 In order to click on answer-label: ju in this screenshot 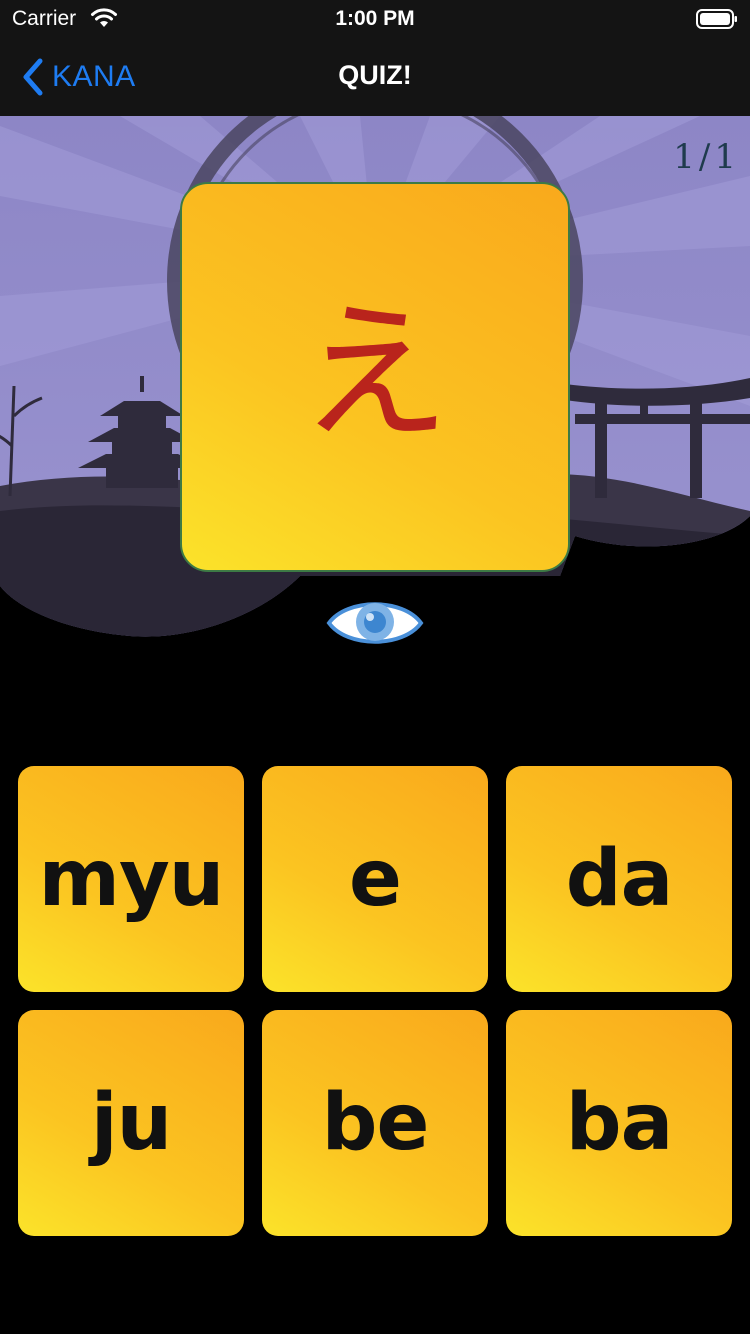, I will do `click(131, 1123)`.